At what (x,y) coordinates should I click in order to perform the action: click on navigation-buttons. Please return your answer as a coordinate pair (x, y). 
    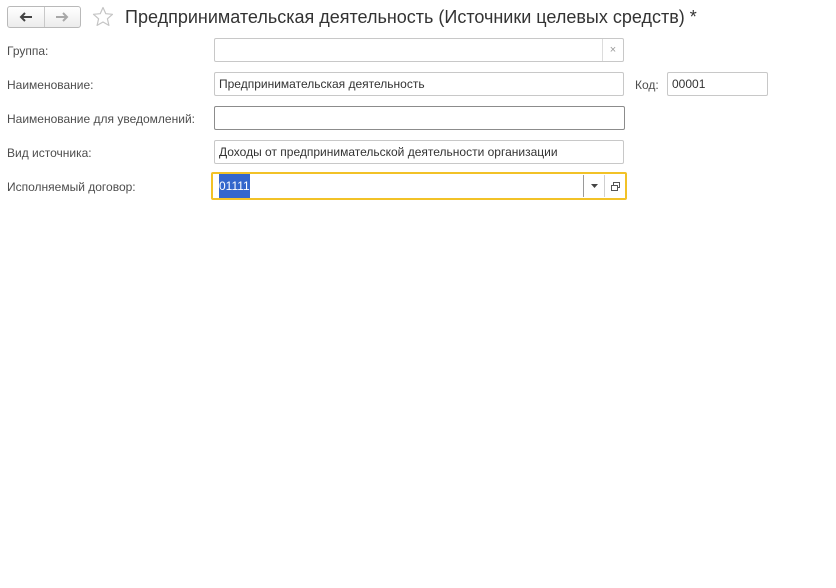
    Looking at the image, I should click on (44, 17).